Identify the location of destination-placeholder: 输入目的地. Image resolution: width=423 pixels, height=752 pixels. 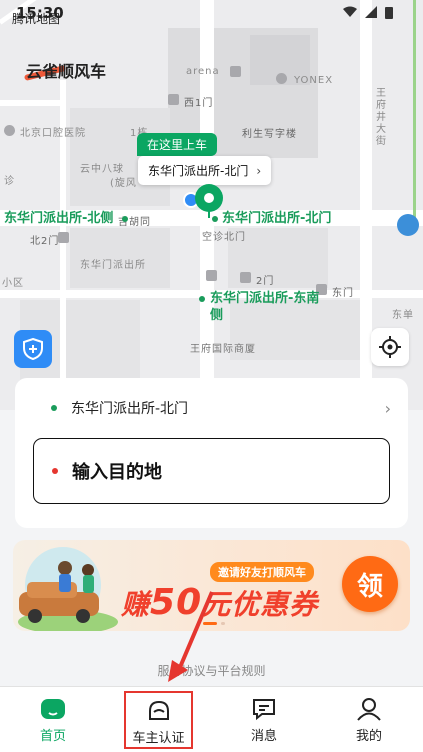
(117, 472).